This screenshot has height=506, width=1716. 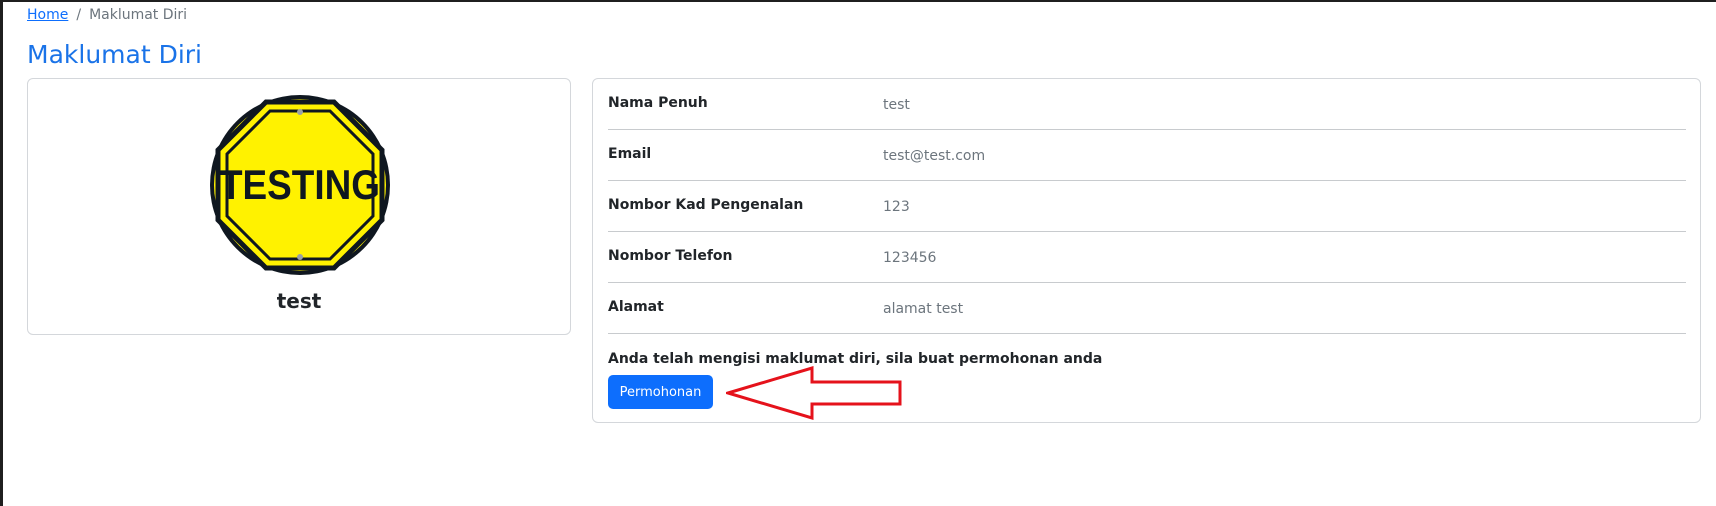 I want to click on detail-value: test@test.com, so click(x=934, y=156).